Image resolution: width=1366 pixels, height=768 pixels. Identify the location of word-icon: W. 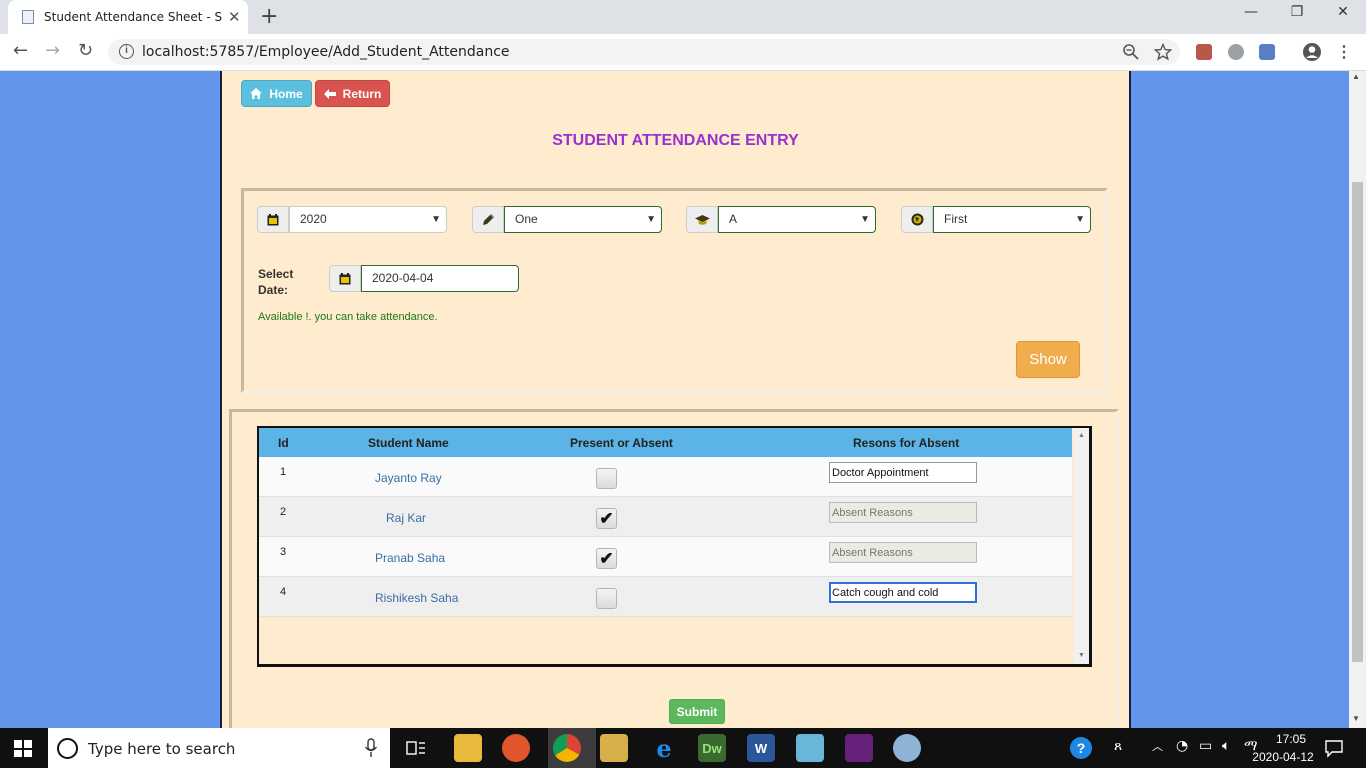
(761, 748).